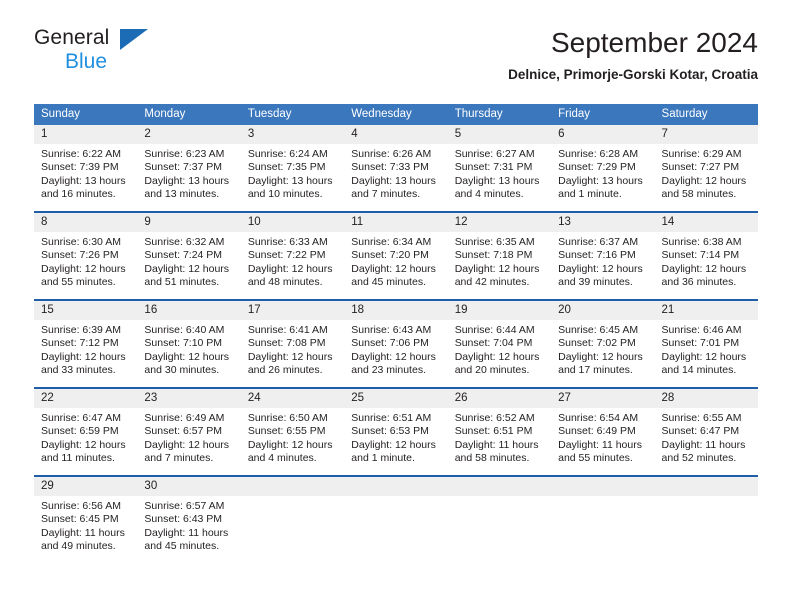 Image resolution: width=792 pixels, height=612 pixels. I want to click on generalblue-logo: General Blue, so click(94, 53).